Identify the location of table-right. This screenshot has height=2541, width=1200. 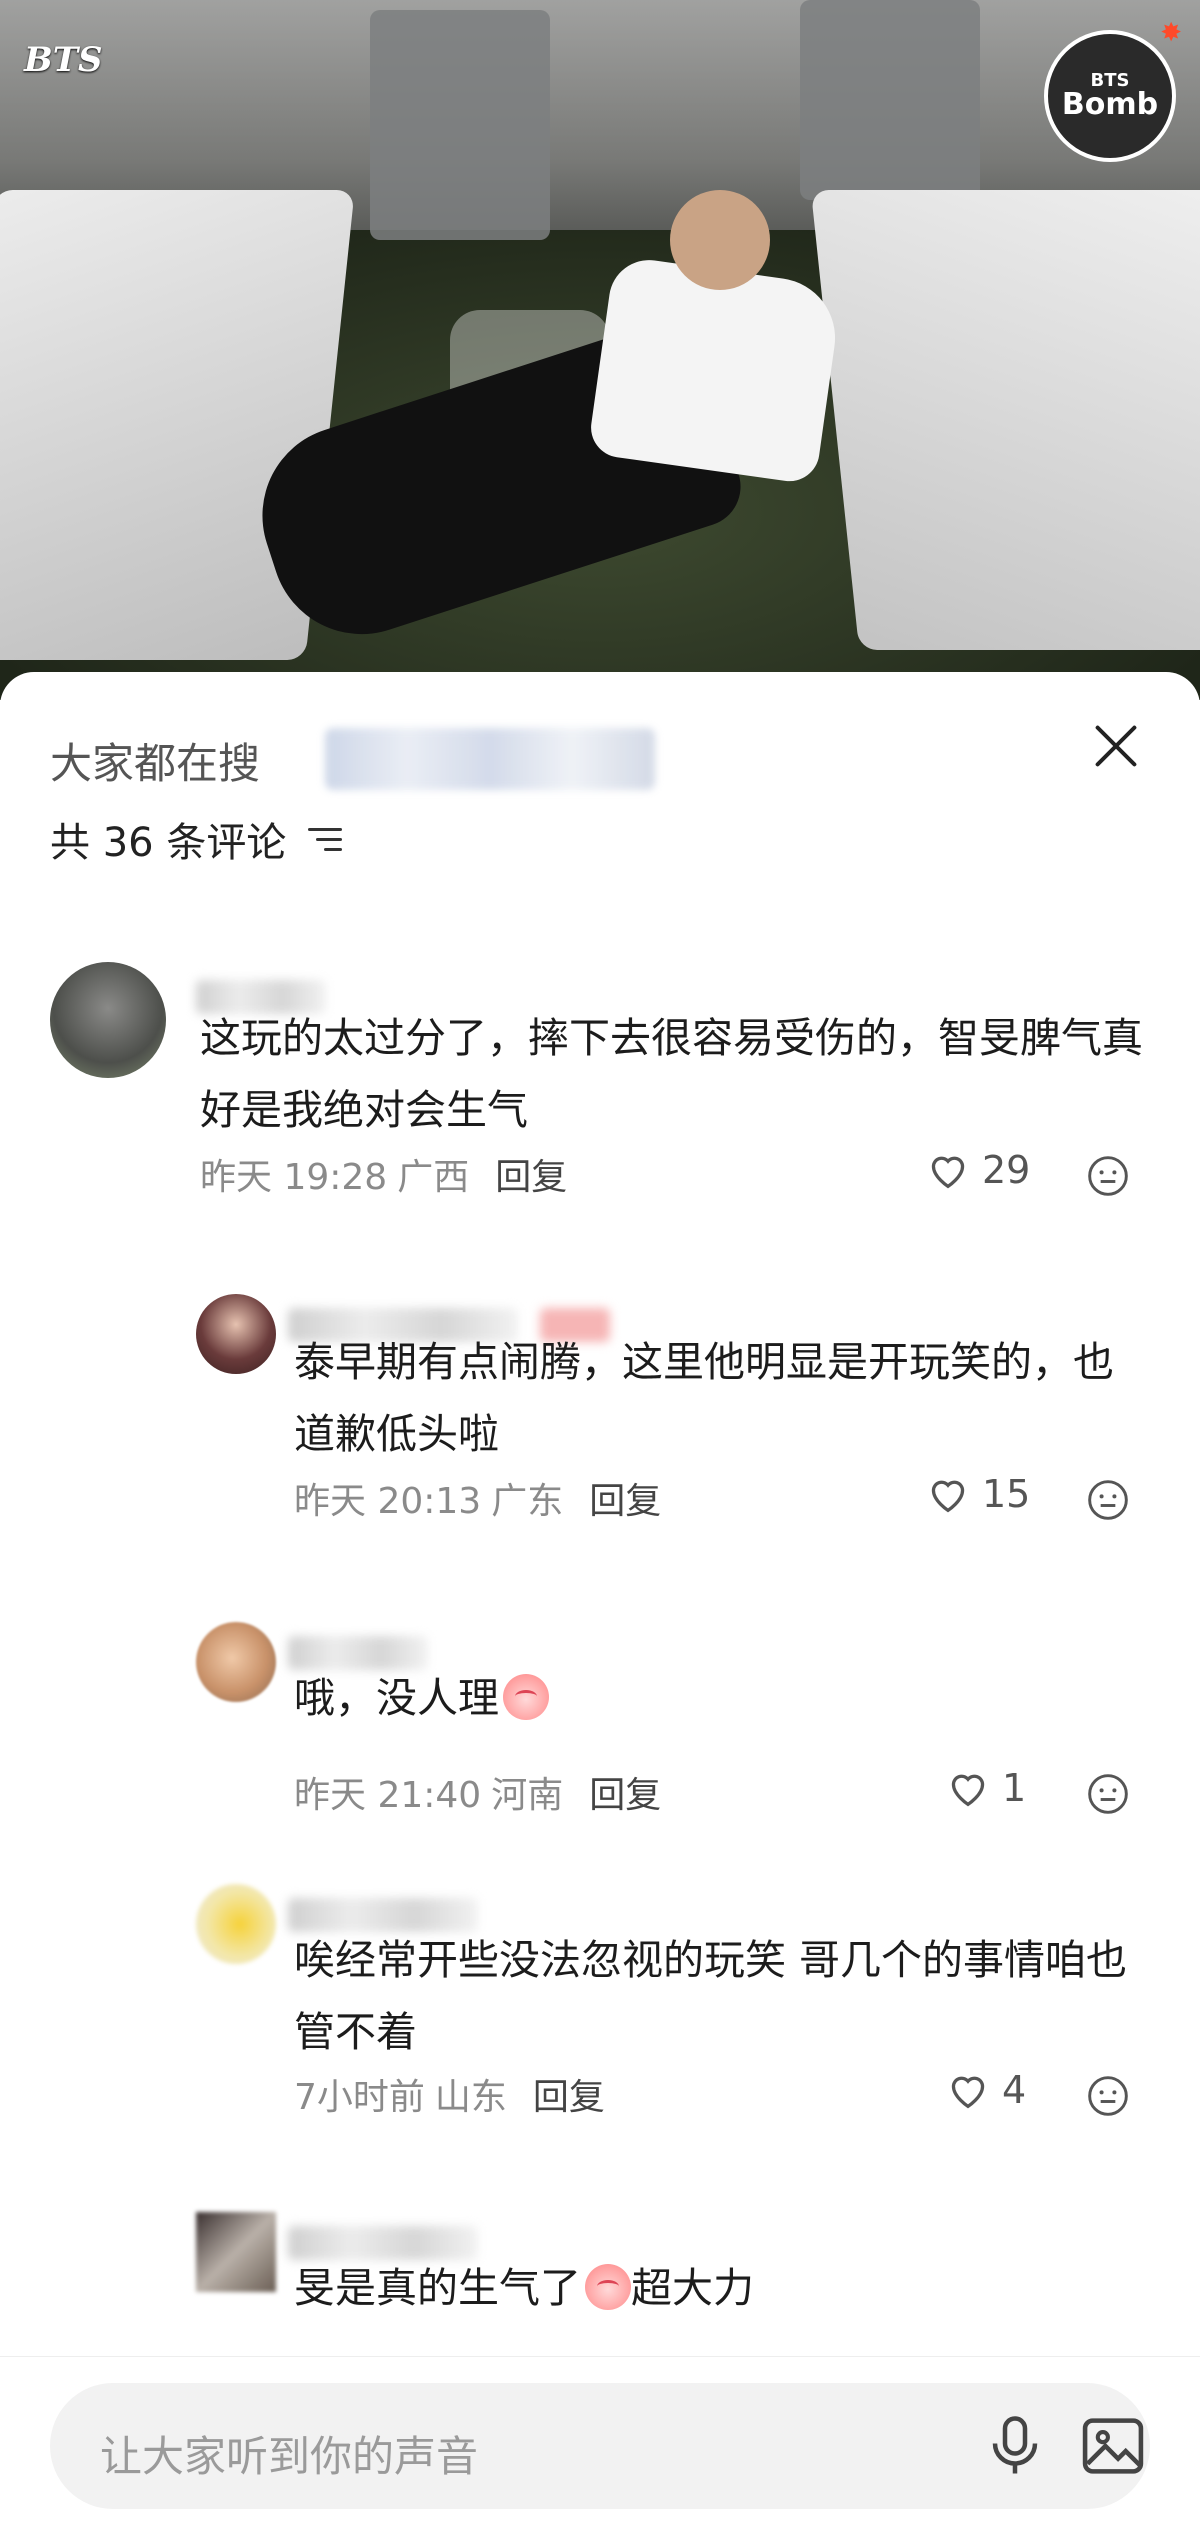
(1005, 420).